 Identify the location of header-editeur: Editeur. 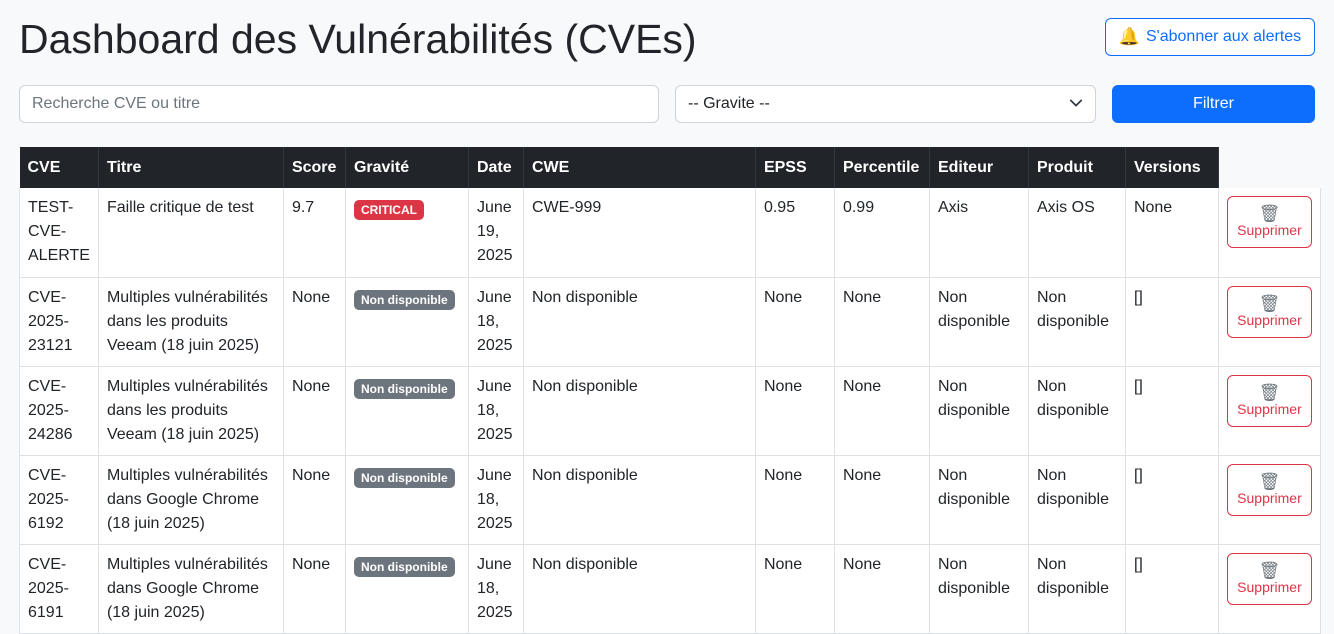
(979, 167).